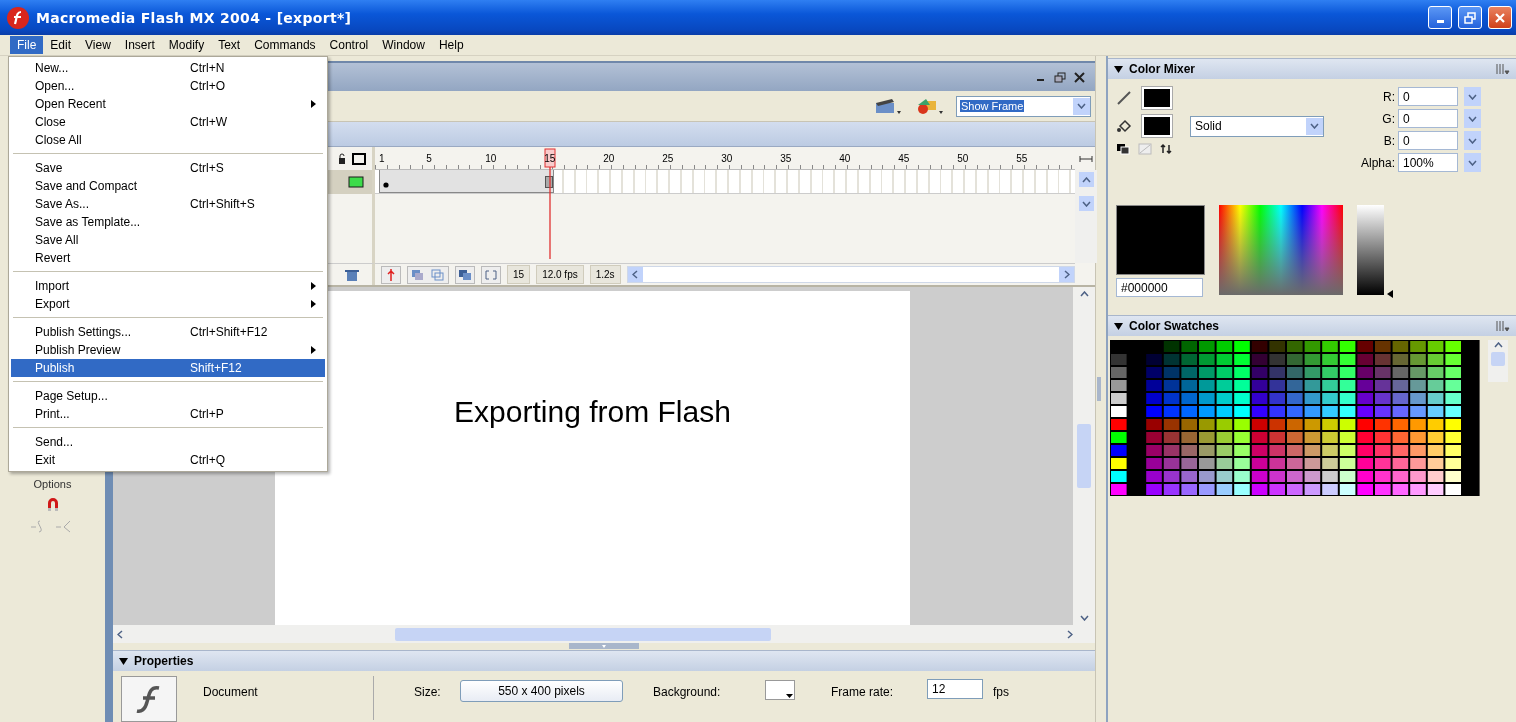 This screenshot has width=1516, height=722. Describe the element at coordinates (491, 274) in the screenshot. I see `onion-markers-icon` at that location.